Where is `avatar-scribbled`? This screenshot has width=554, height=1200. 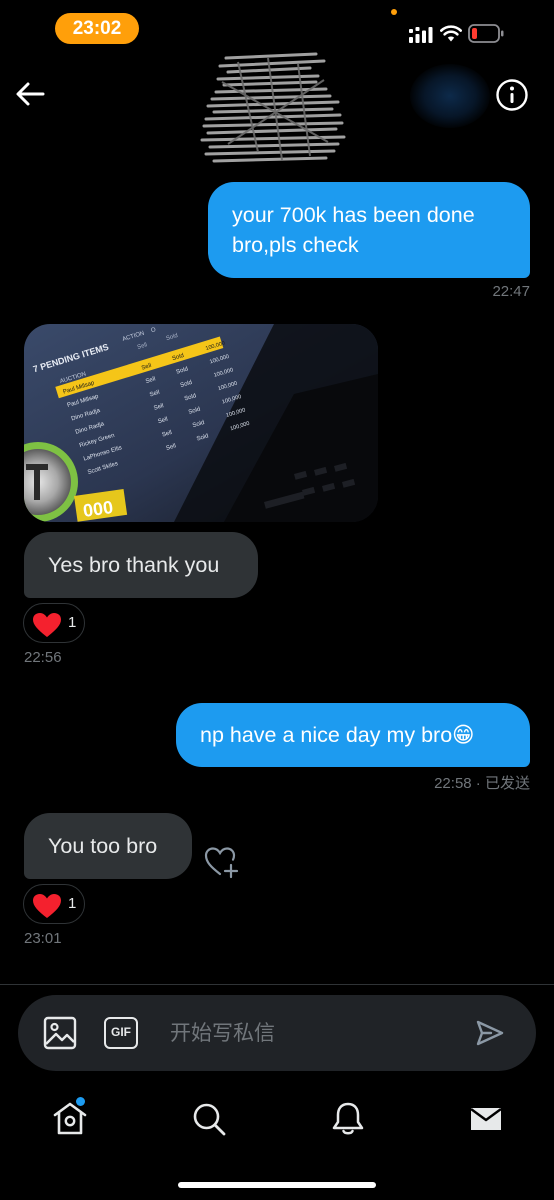 avatar-scribbled is located at coordinates (273, 111).